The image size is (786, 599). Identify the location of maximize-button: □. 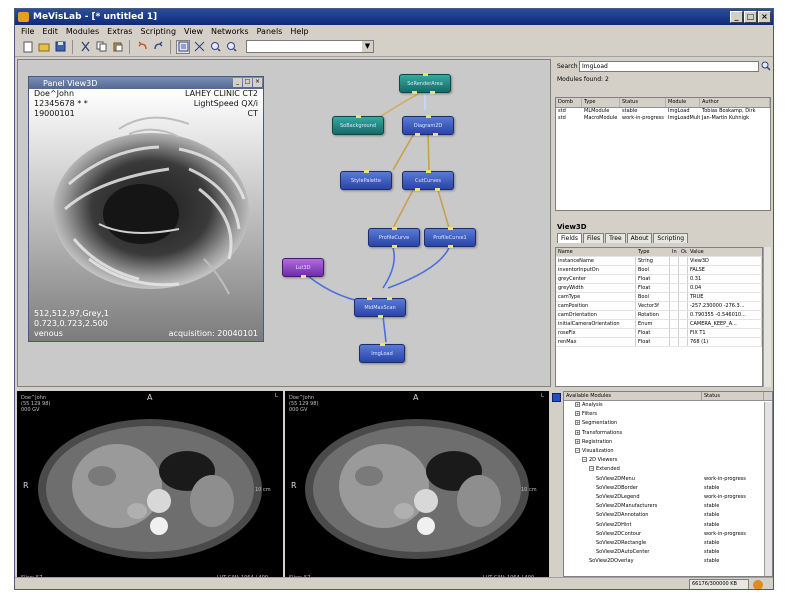
(750, 17).